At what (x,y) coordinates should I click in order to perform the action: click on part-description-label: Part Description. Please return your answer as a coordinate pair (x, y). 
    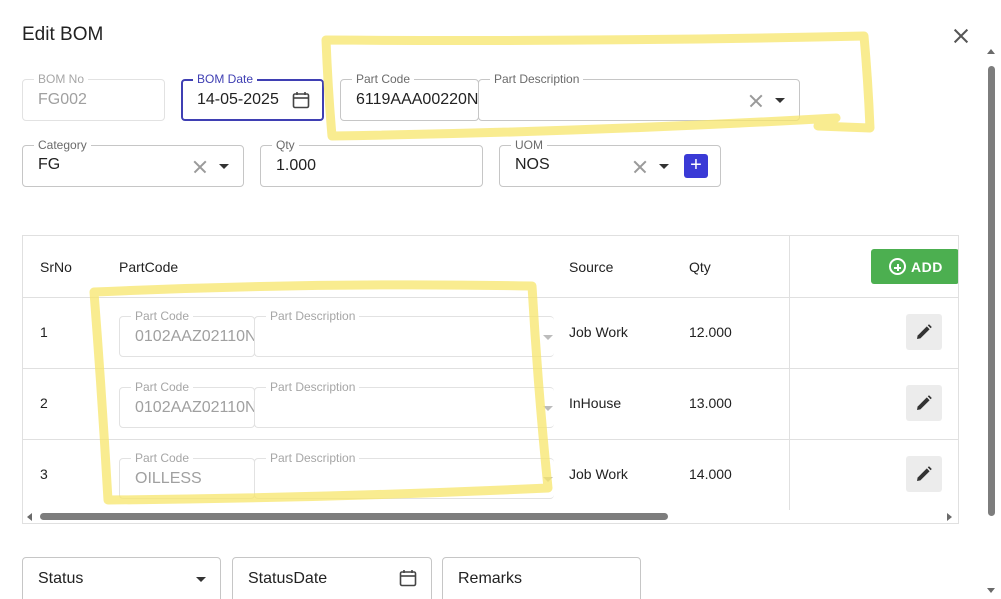
    Looking at the image, I should click on (537, 79).